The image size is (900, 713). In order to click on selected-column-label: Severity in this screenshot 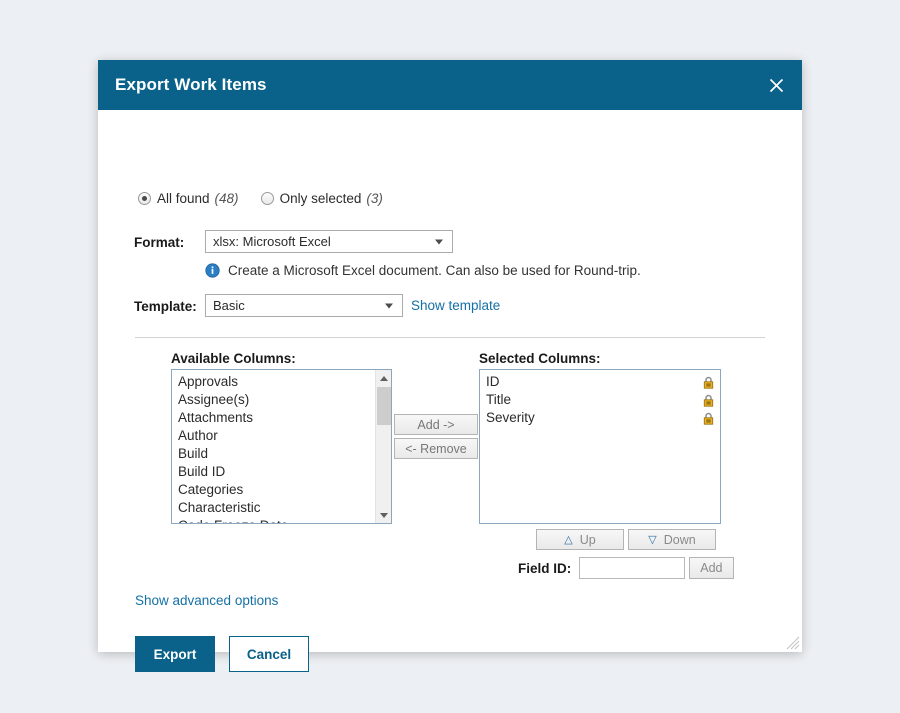, I will do `click(510, 417)`.